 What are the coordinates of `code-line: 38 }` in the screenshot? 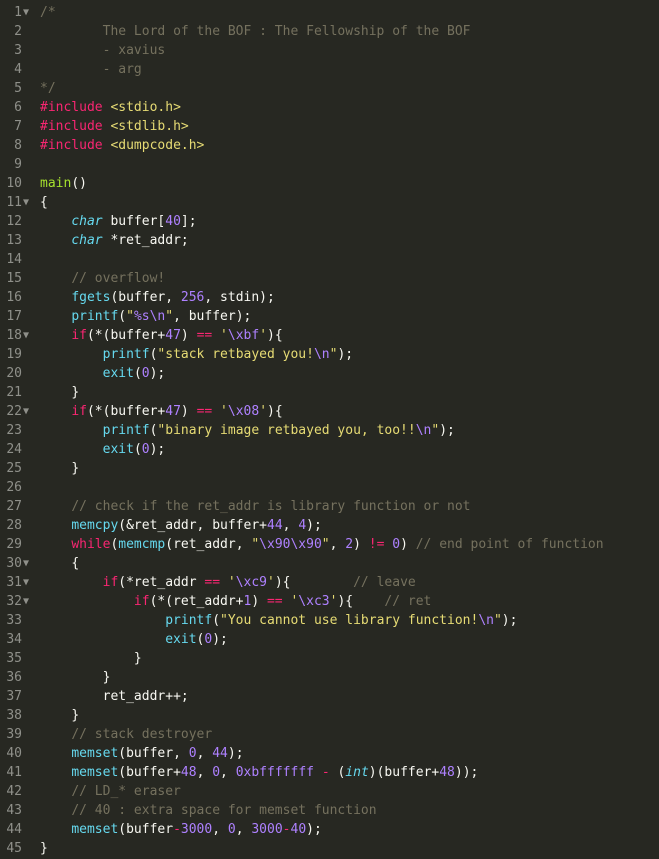 It's located at (329, 715).